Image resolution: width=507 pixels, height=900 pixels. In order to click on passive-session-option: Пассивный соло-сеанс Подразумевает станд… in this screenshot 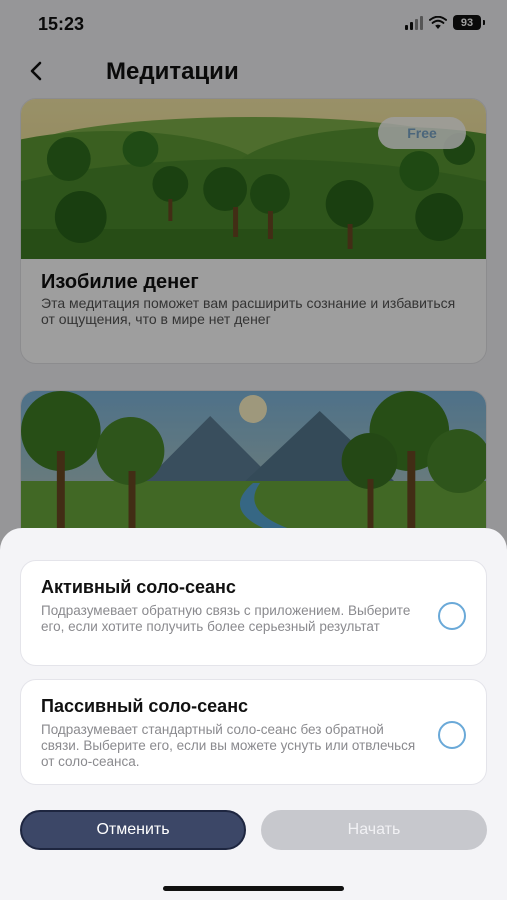, I will do `click(253, 732)`.